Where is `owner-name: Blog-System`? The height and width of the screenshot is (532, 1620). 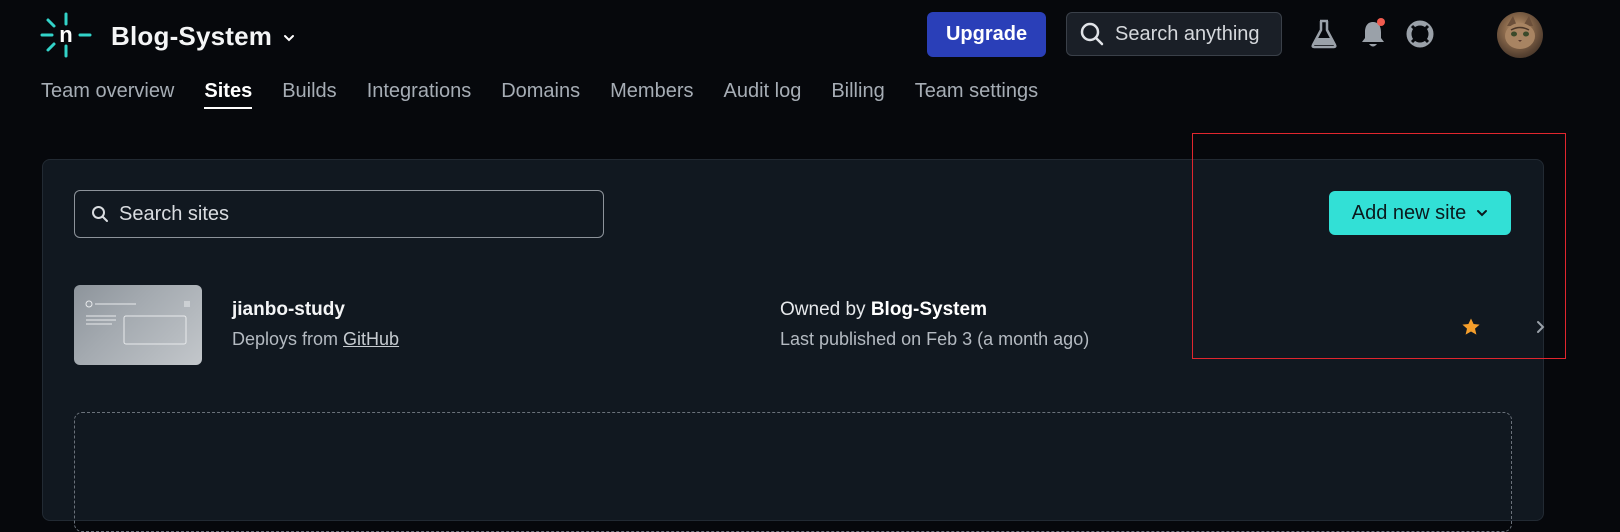 owner-name: Blog-System is located at coordinates (928, 309).